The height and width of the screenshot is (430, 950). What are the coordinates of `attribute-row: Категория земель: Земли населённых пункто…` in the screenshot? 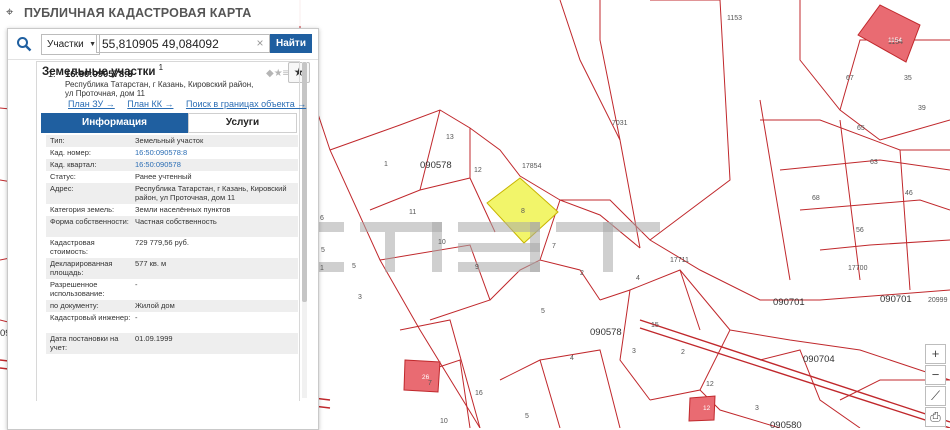 It's located at (172, 210).